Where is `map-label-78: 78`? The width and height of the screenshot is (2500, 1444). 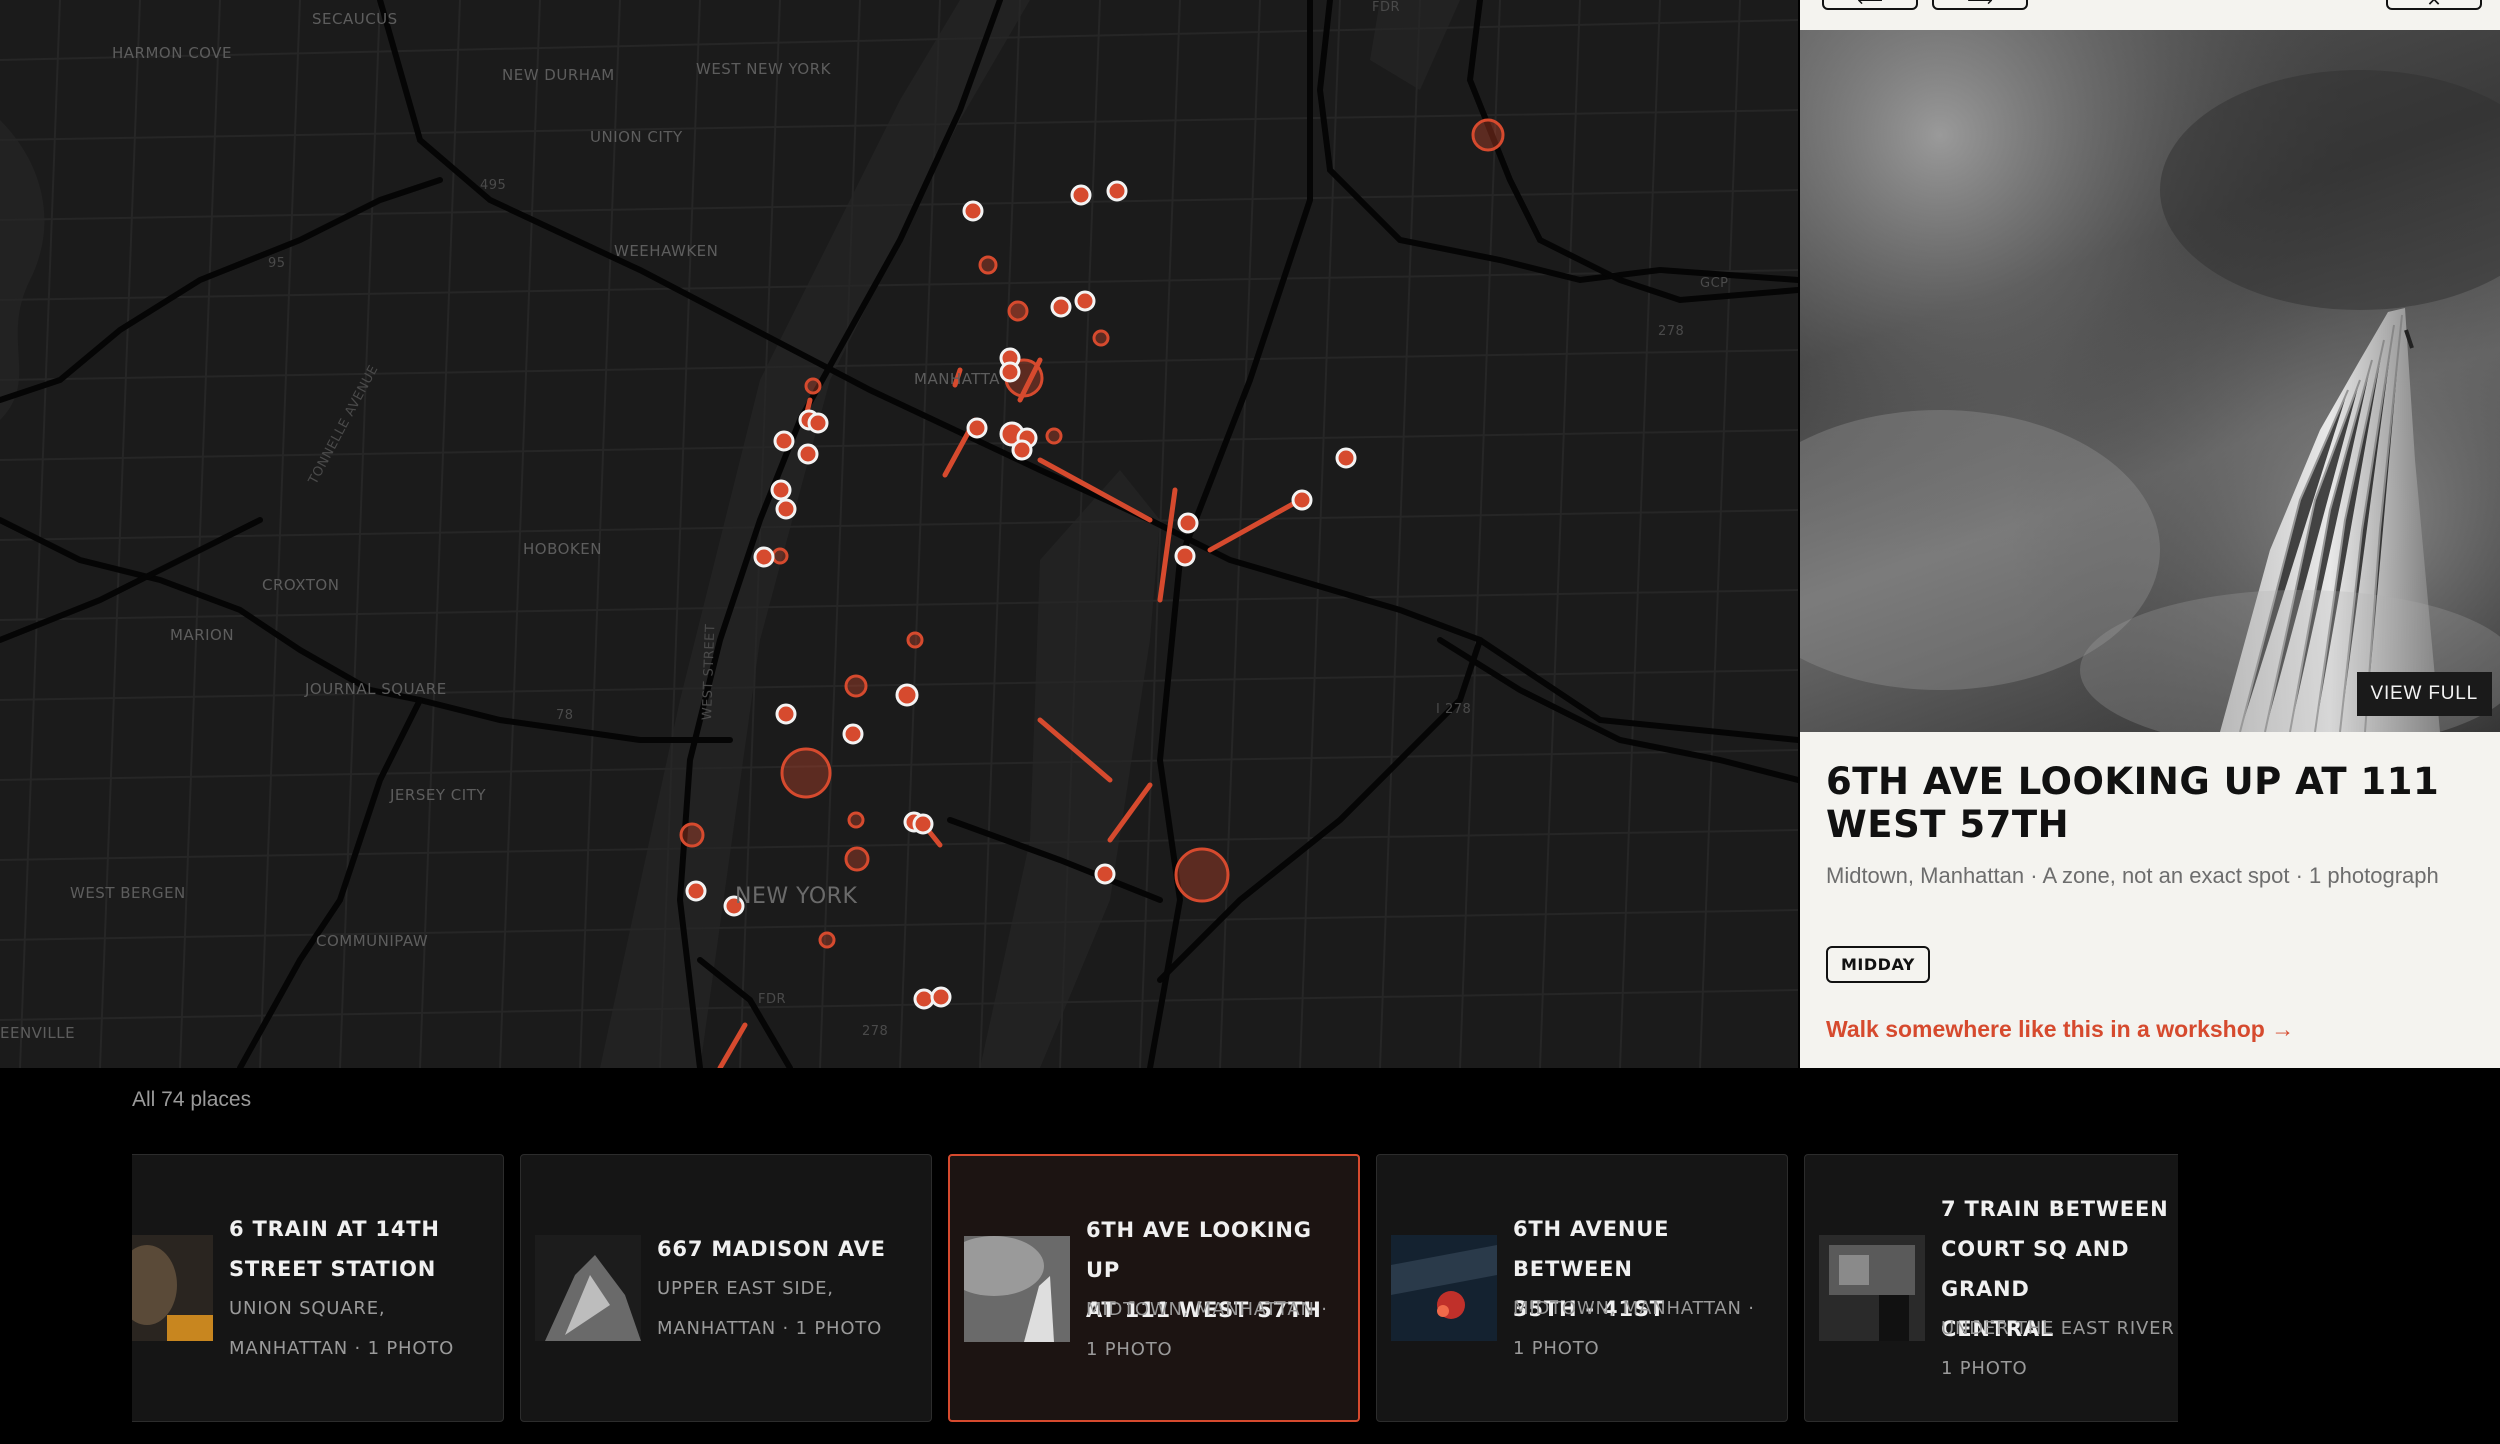 map-label-78: 78 is located at coordinates (565, 715).